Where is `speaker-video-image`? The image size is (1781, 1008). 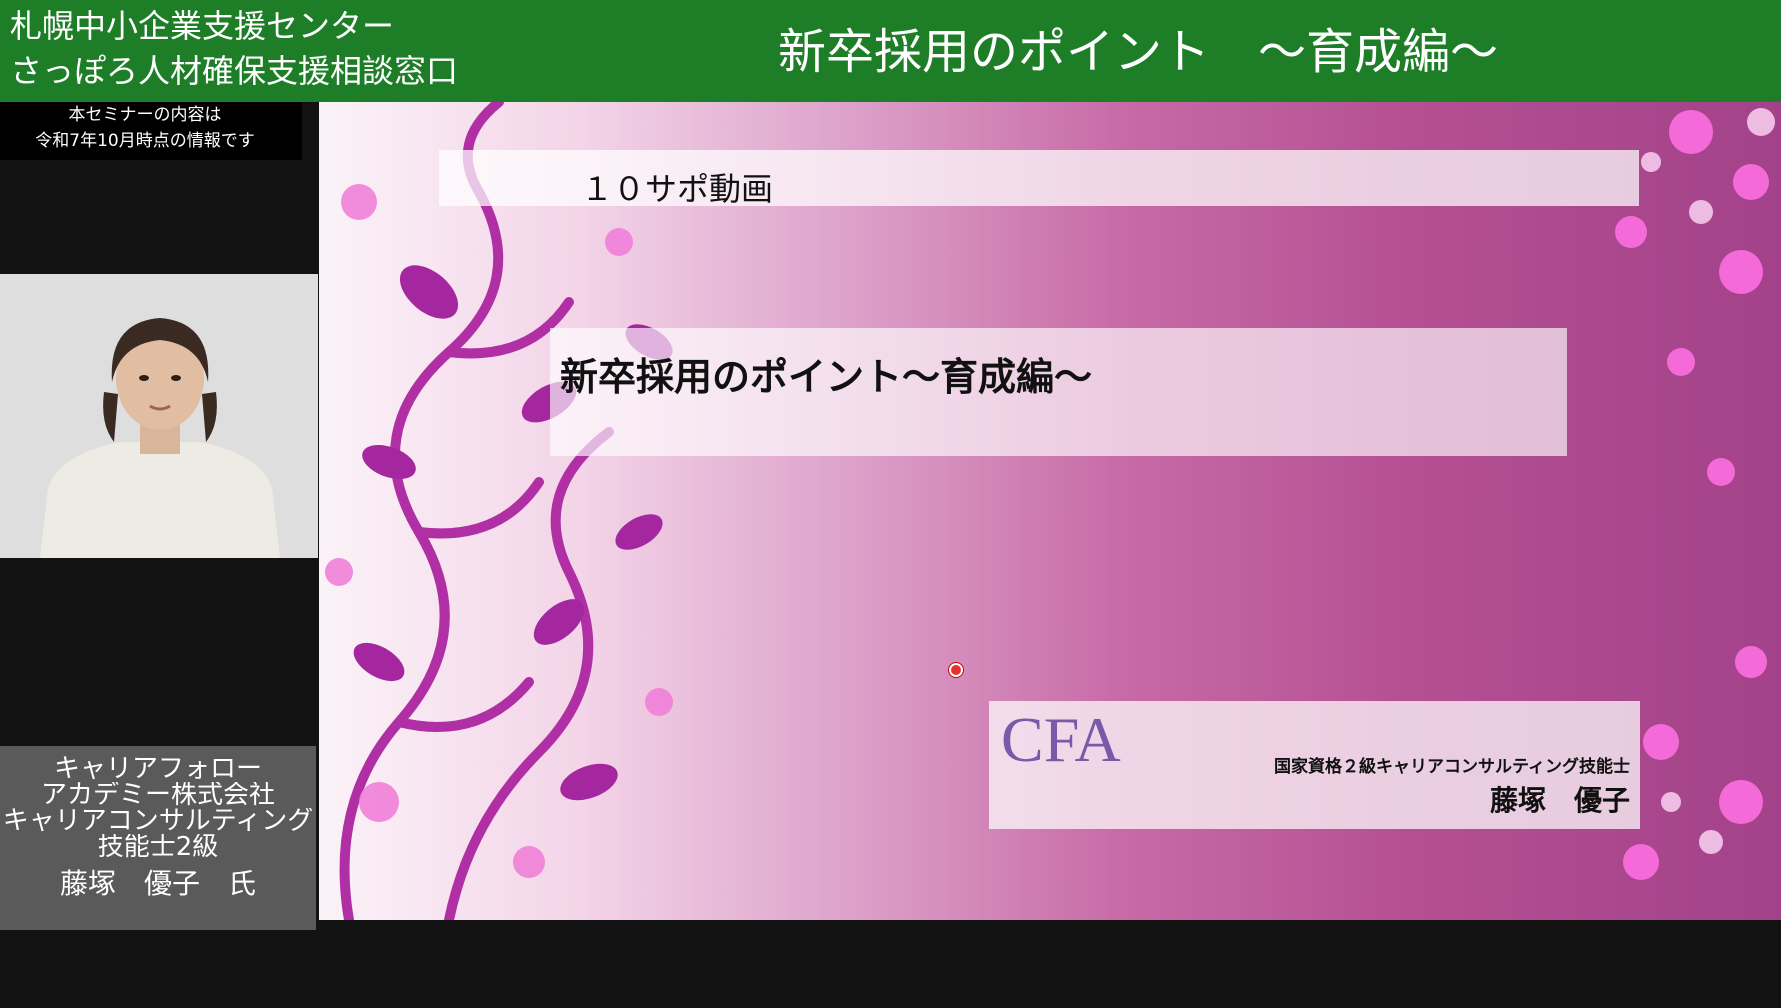 speaker-video-image is located at coordinates (159, 416).